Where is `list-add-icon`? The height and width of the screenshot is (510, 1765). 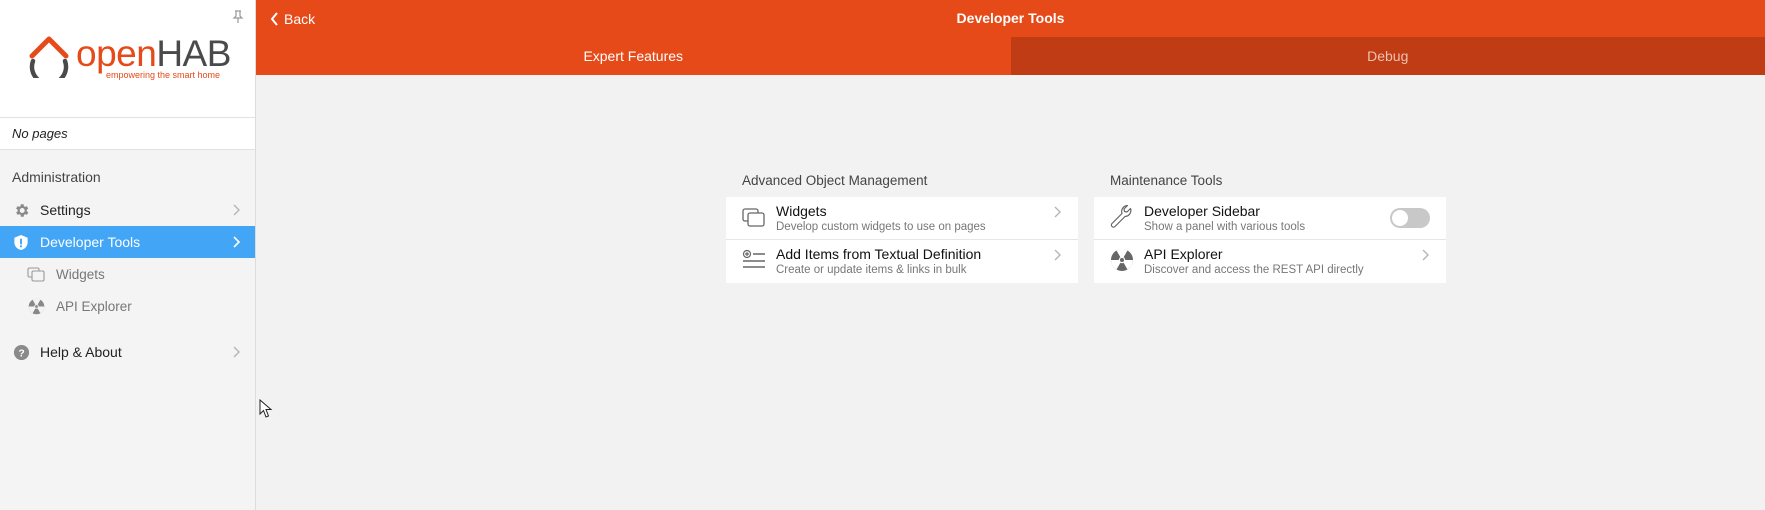
list-add-icon is located at coordinates (753, 258).